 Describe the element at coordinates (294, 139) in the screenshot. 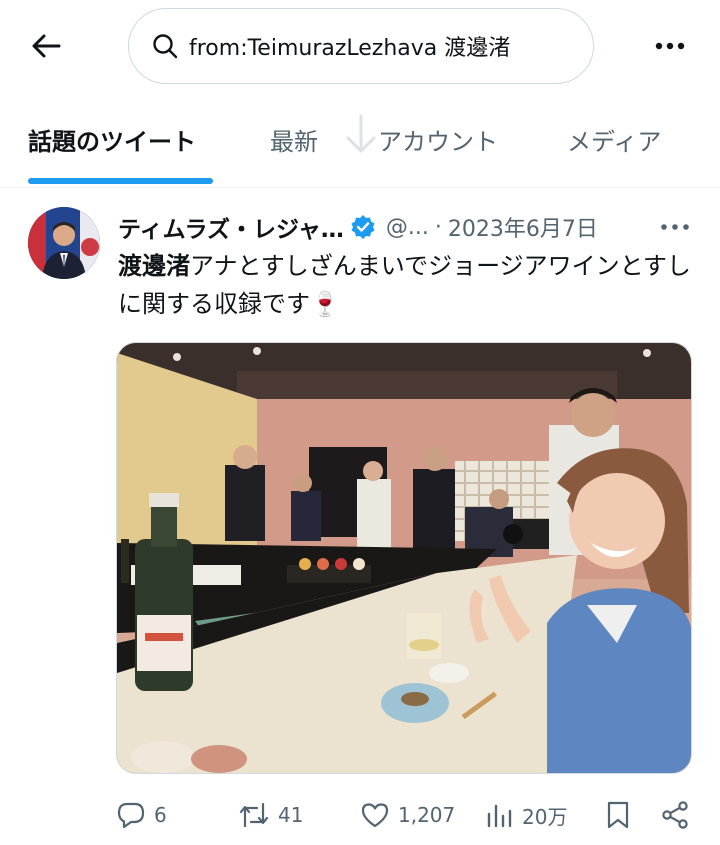

I see `tab-latest: 最新` at that location.